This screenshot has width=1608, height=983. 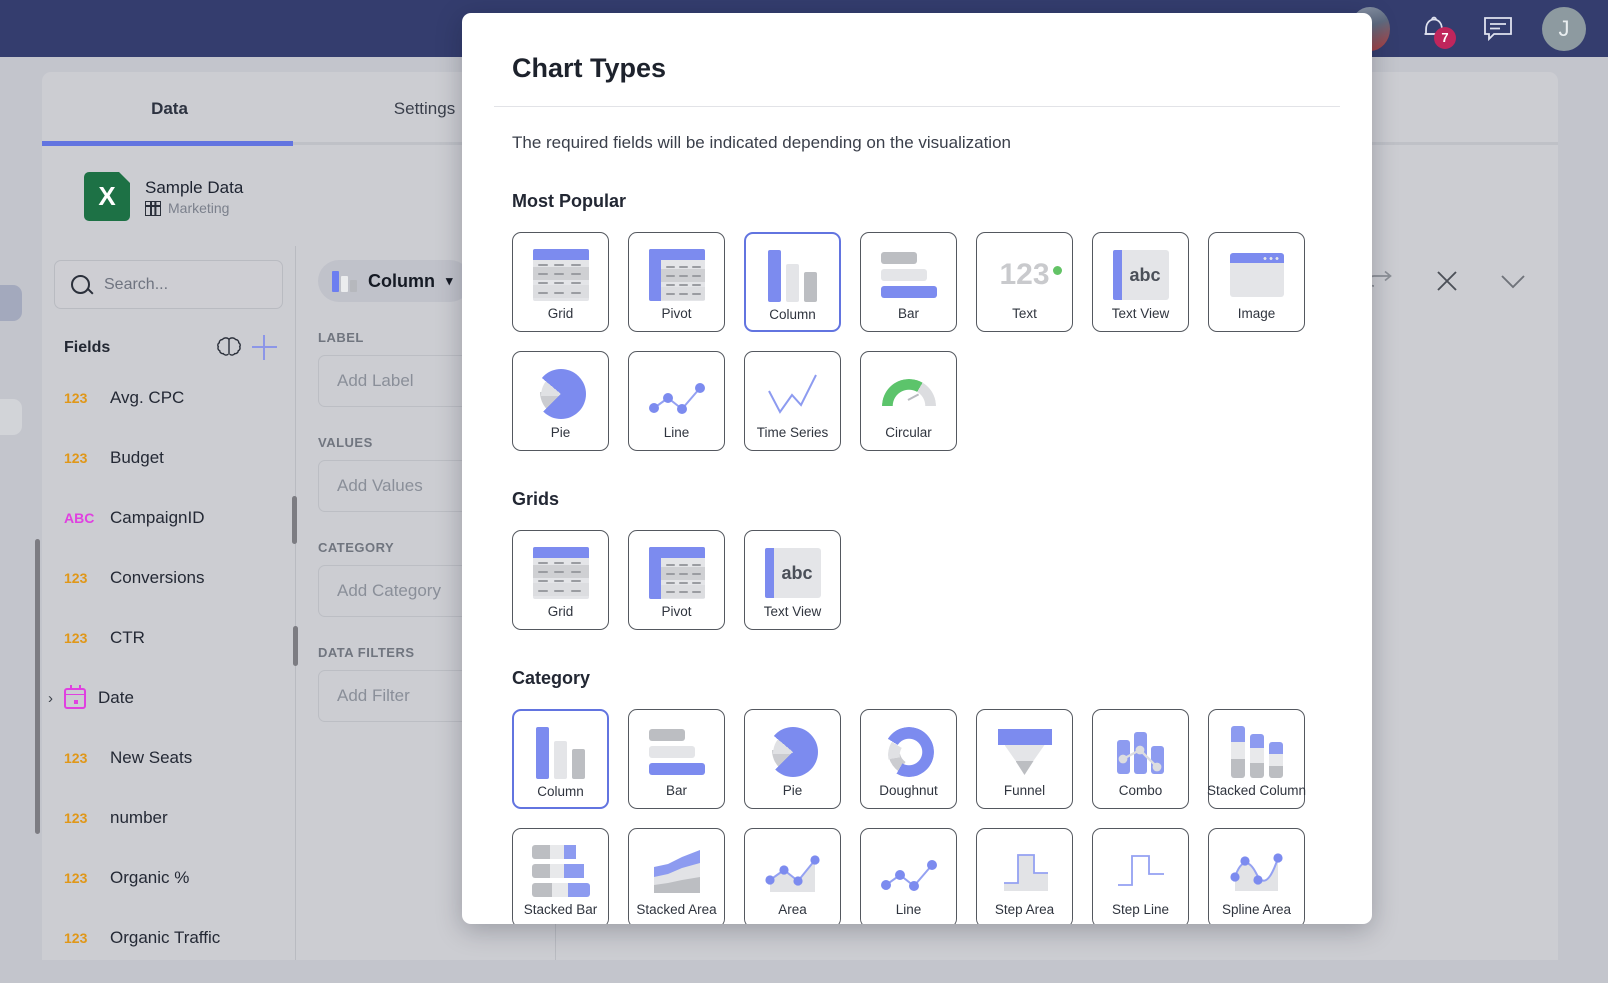 I want to click on field-name: CTR, so click(x=127, y=637).